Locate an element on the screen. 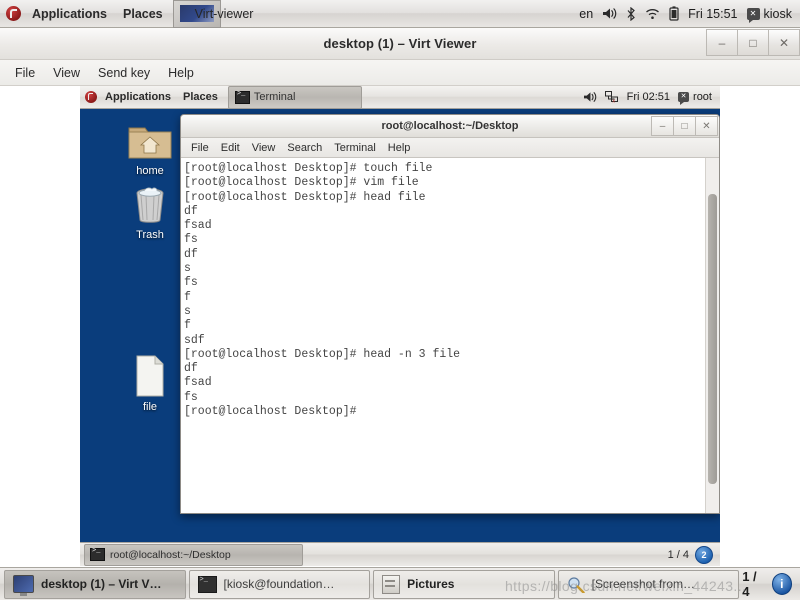  virt-viewer-menubar: File View Send key Help is located at coordinates (400, 73).